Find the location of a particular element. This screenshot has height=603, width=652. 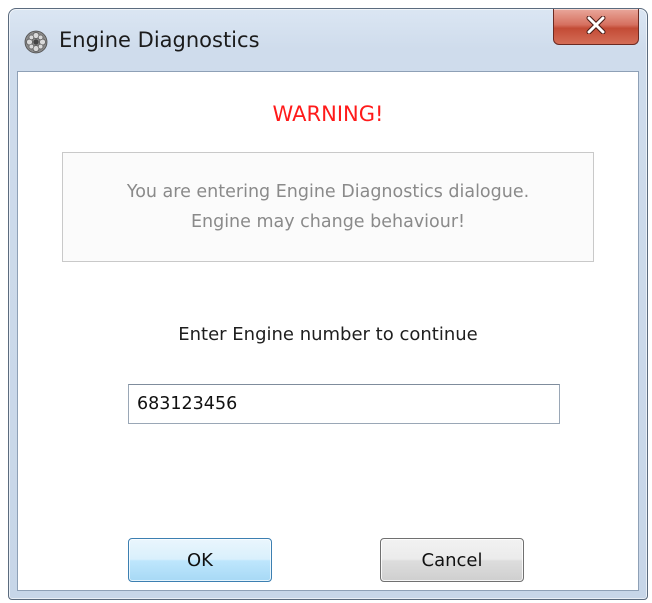

ok-button: OK is located at coordinates (200, 560).